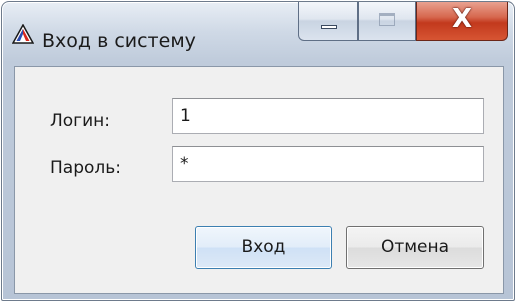  I want to click on password-input: *, so click(328, 164).